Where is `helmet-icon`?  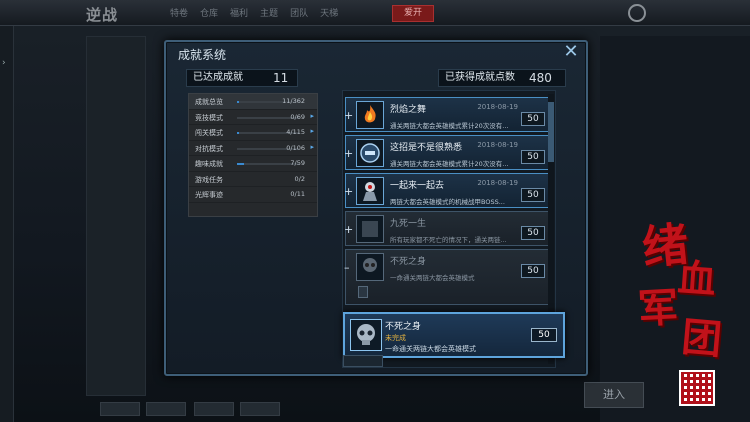
helmet-icon is located at coordinates (370, 153).